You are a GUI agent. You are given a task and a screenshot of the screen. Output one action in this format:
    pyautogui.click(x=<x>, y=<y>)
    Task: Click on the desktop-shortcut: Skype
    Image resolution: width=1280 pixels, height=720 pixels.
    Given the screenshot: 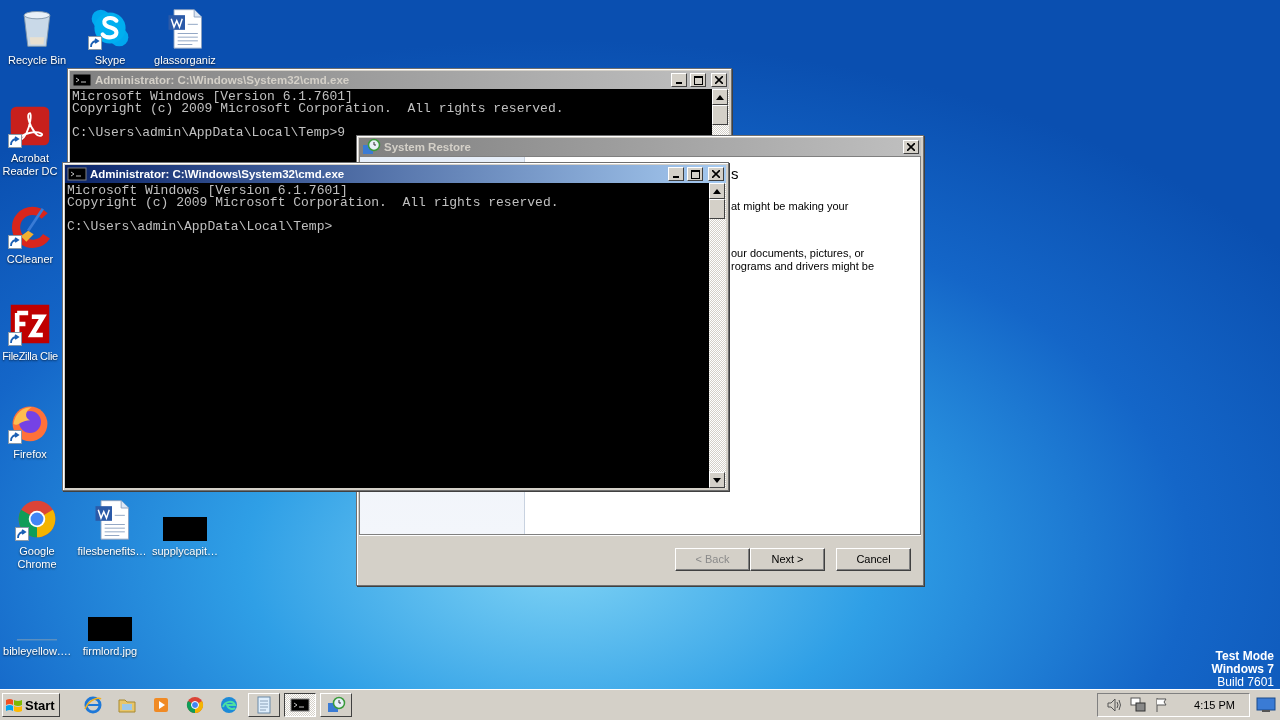 What is the action you would take?
    pyautogui.click(x=110, y=36)
    